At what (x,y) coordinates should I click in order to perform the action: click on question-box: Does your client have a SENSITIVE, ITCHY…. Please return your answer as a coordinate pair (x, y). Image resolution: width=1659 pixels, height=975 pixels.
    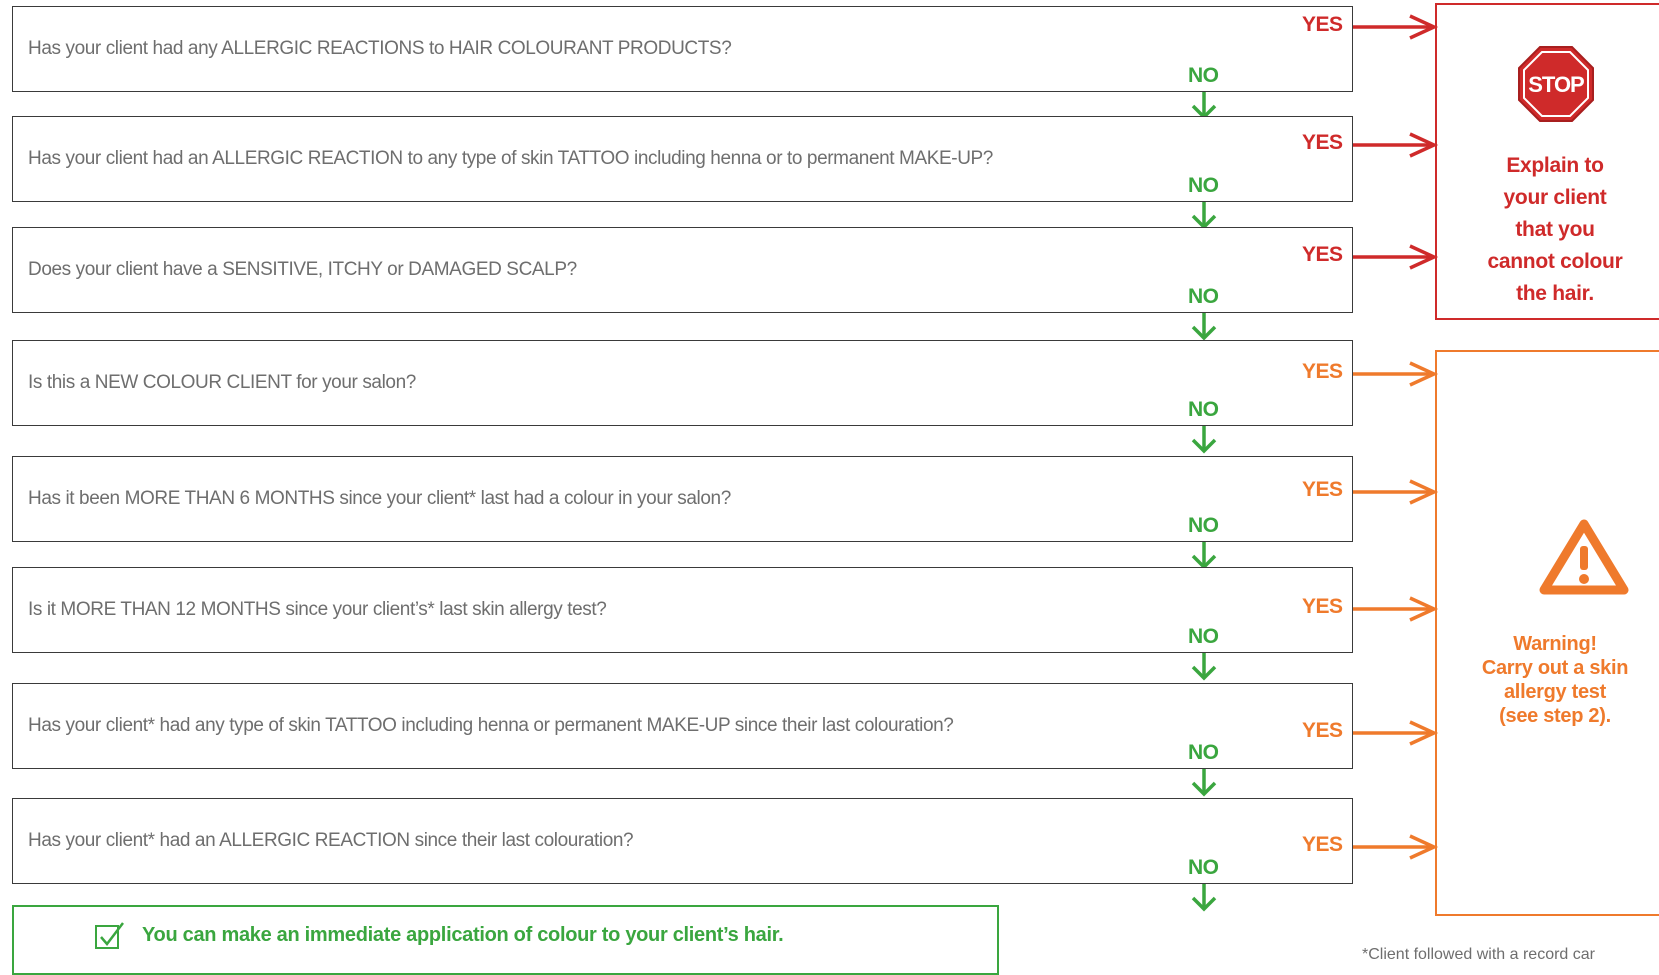
    Looking at the image, I should click on (682, 270).